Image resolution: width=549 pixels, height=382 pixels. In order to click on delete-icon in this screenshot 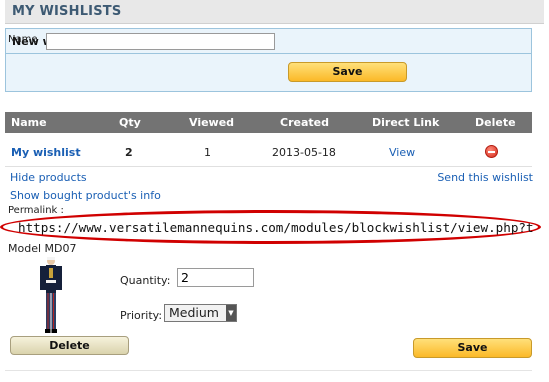, I will do `click(491, 151)`.